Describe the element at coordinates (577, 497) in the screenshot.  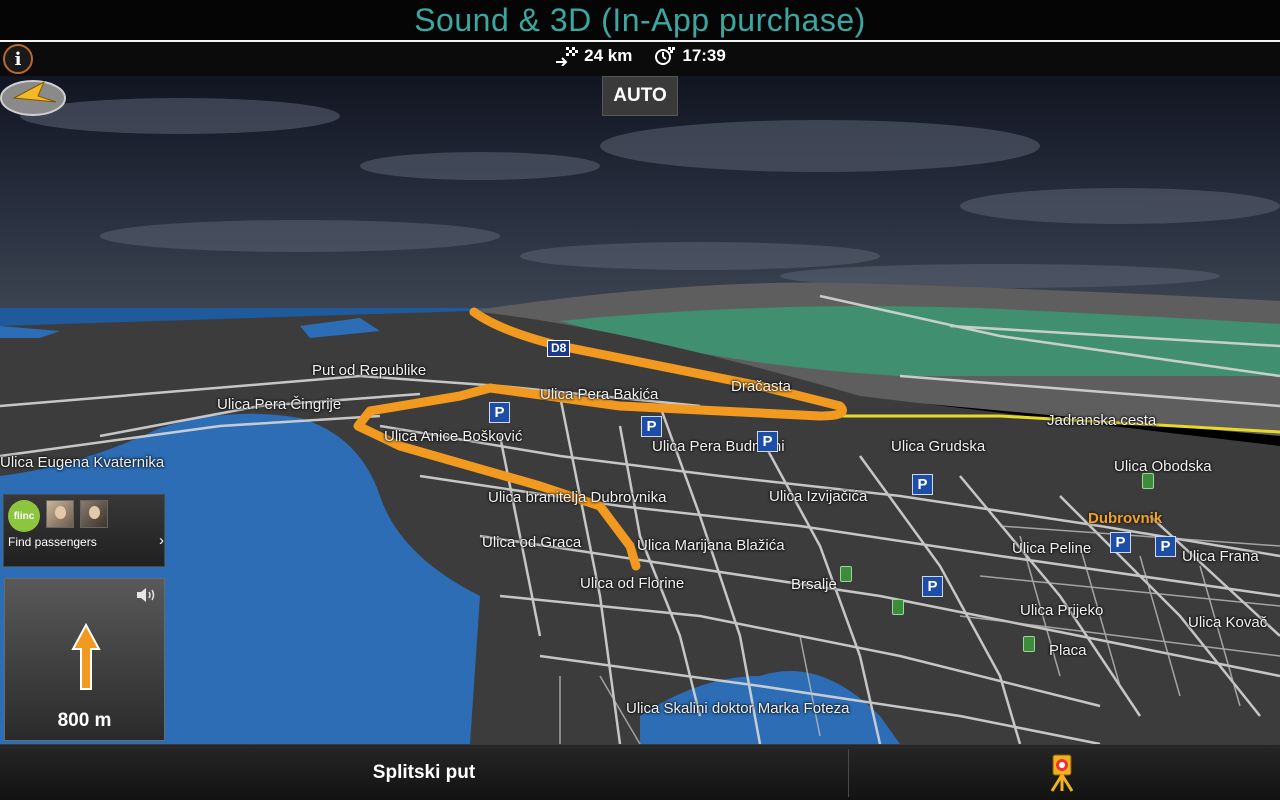
I see `street-label: Ulica branitelja Dubrovnika` at that location.